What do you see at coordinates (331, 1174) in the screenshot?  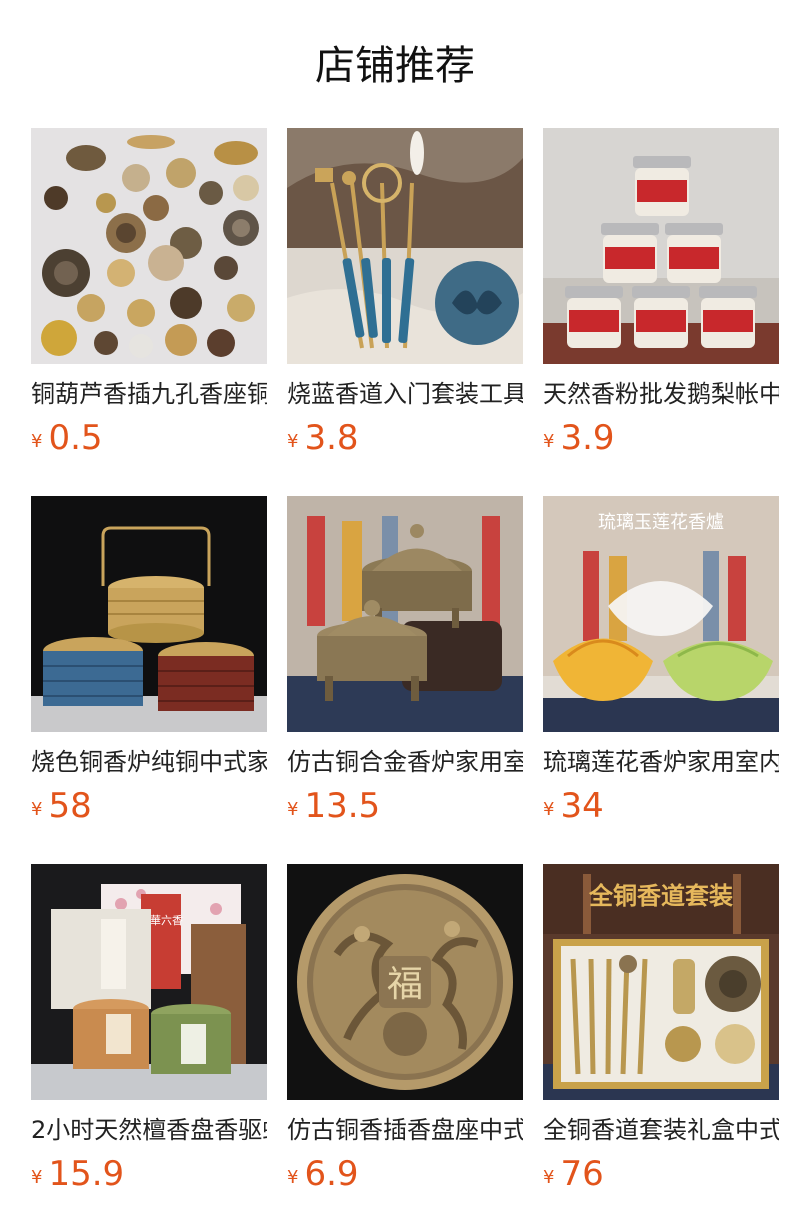 I see `price-value: 6.9` at bounding box center [331, 1174].